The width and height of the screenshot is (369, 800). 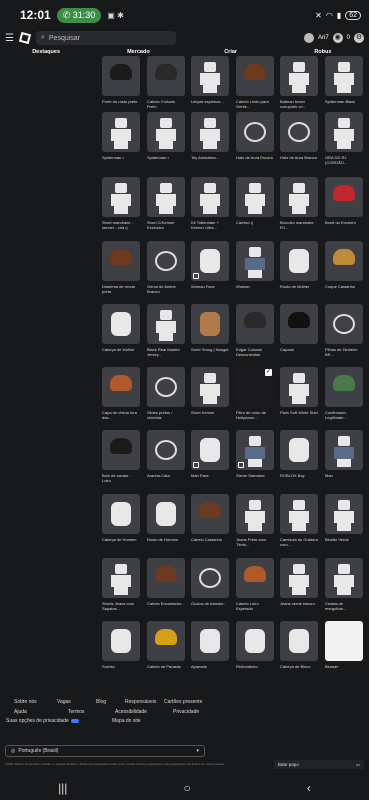 I want to click on footer-link-ajuda: Ajuda, so click(x=20, y=712).